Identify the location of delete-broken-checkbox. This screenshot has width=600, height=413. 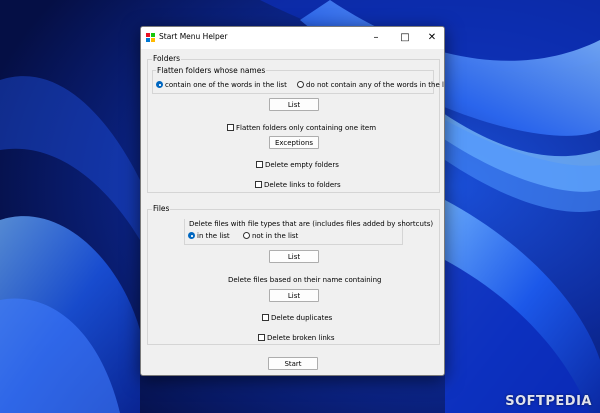
(261, 337).